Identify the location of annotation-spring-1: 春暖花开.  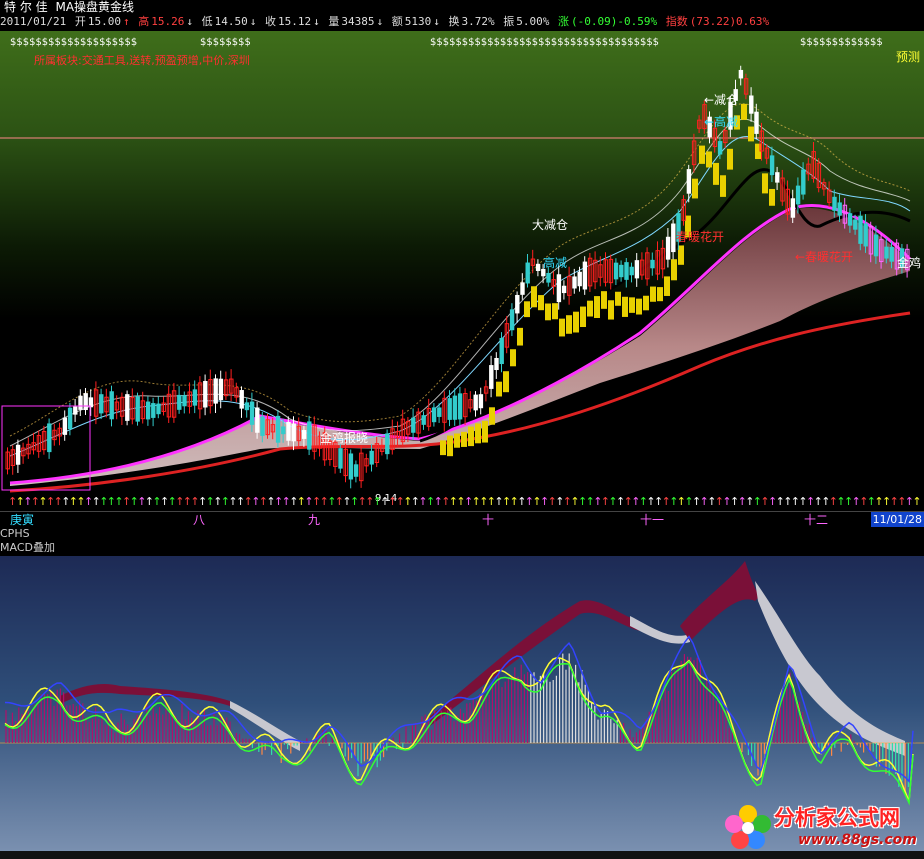
(700, 236).